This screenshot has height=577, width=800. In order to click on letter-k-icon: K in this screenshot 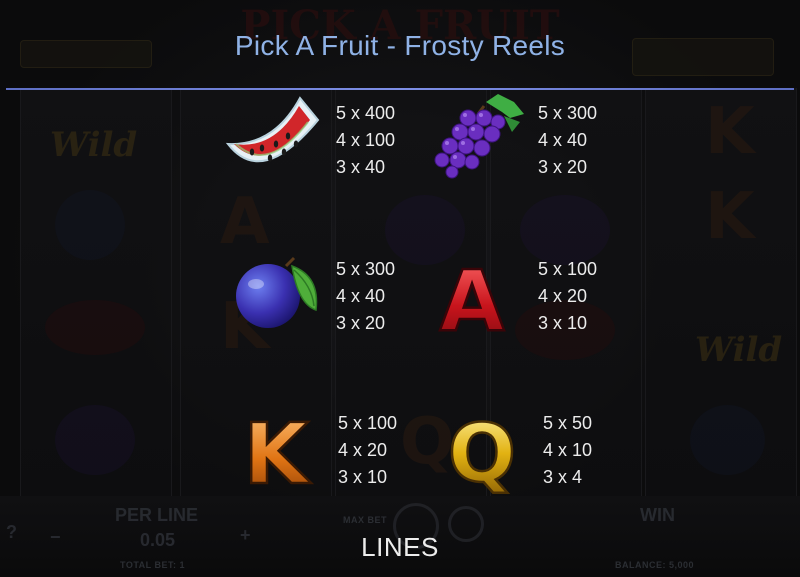, I will do `click(277, 450)`.